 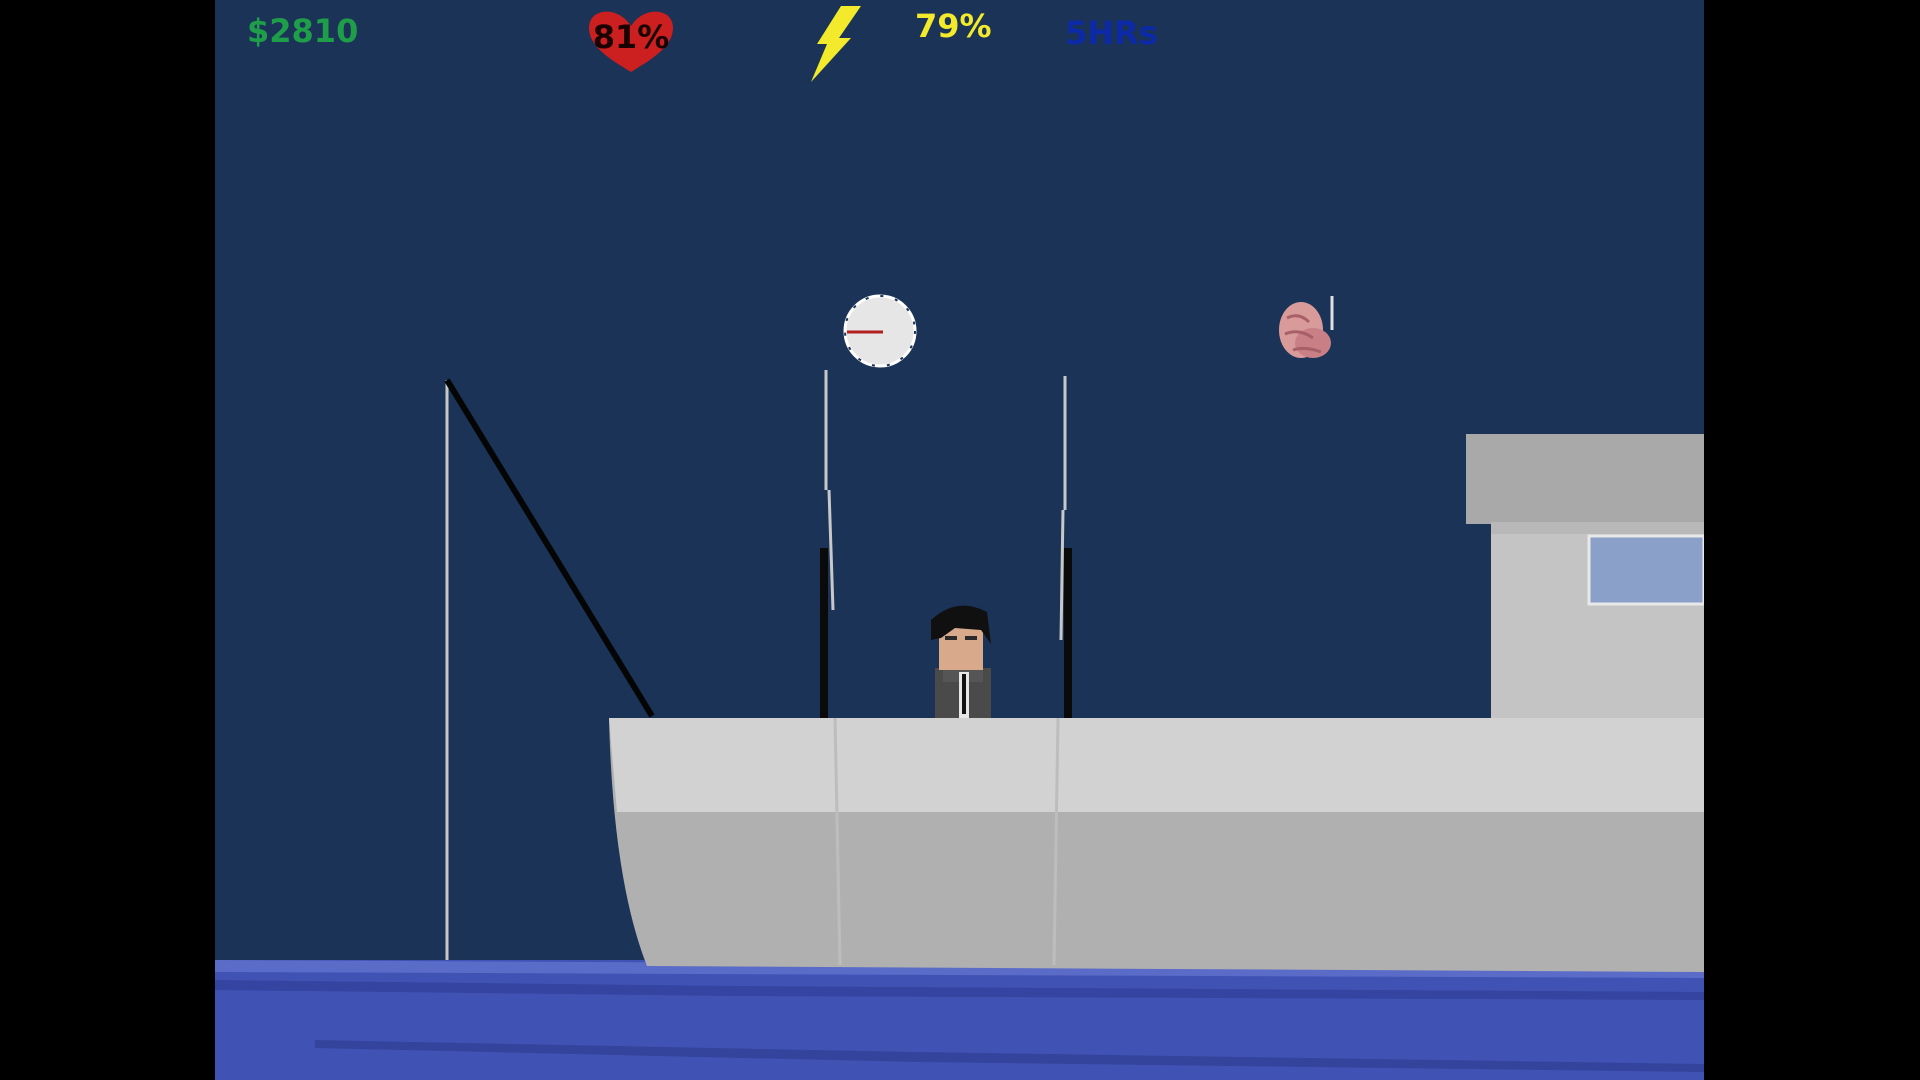 I want to click on player-character, so click(x=961, y=661).